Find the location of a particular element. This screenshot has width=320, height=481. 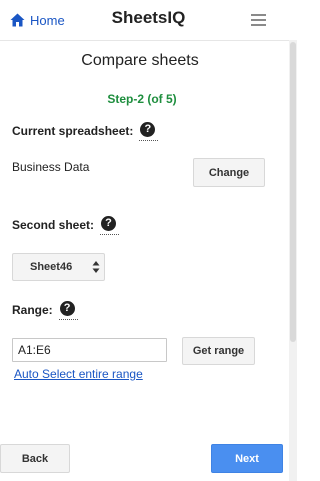

current-spreadsheet-label-row: Current spreadsheet: ? is located at coordinates (85, 131).